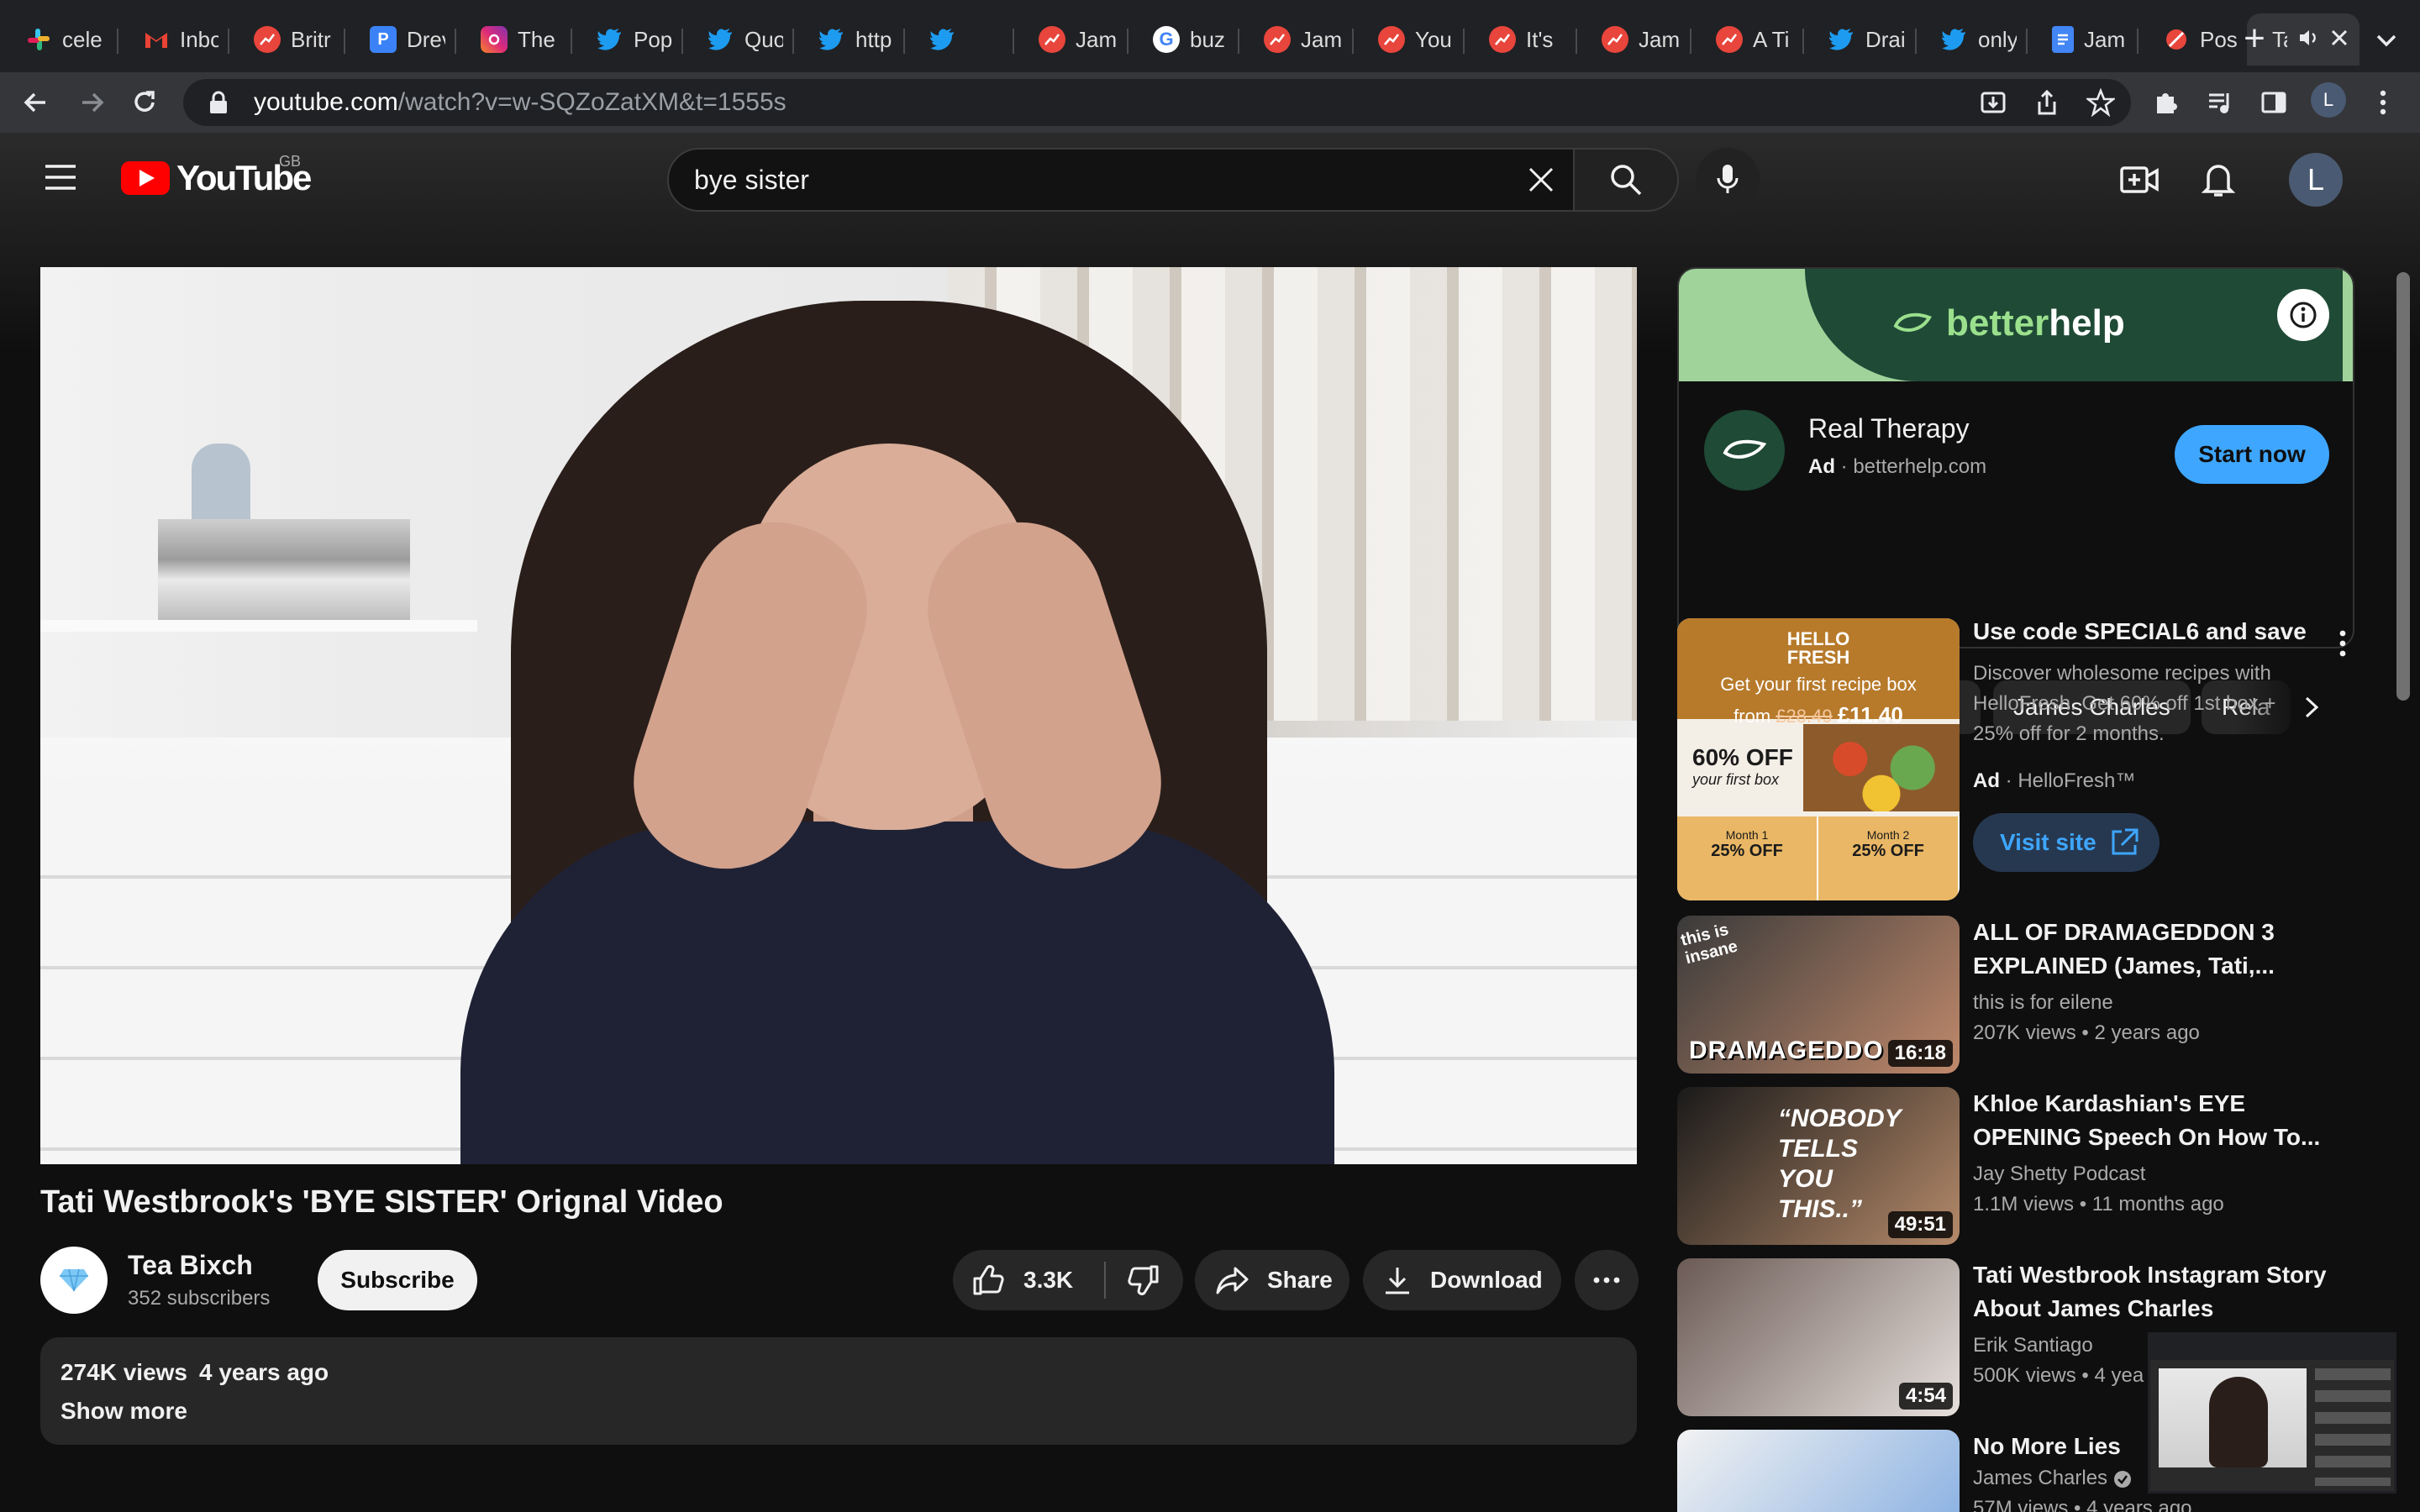  Describe the element at coordinates (1889, 428) in the screenshot. I see `ad-title: Real Therapy` at that location.